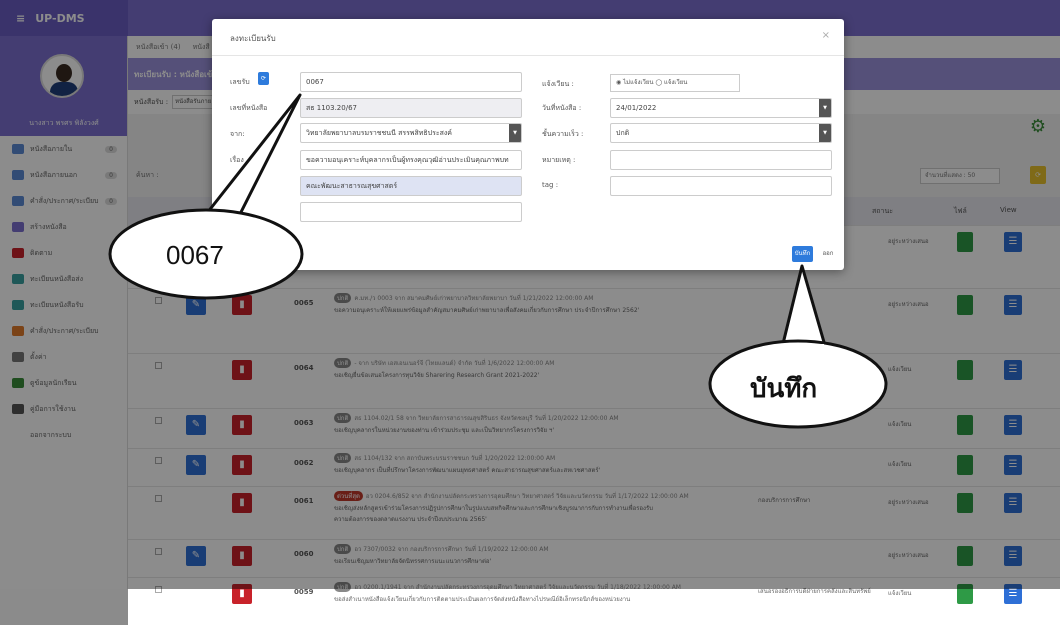 This screenshot has height=625, width=1060. Describe the element at coordinates (900, 593) in the screenshot. I see `row-status: แจ้งเวียน` at that location.